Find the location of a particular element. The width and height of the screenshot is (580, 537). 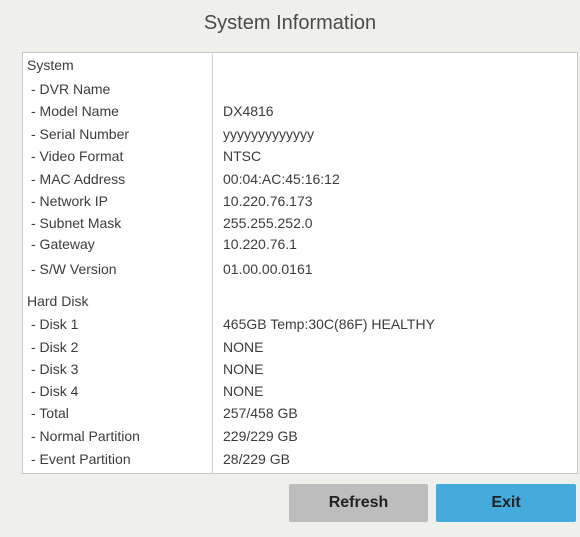

dialog-title: System Information is located at coordinates (290, 23).